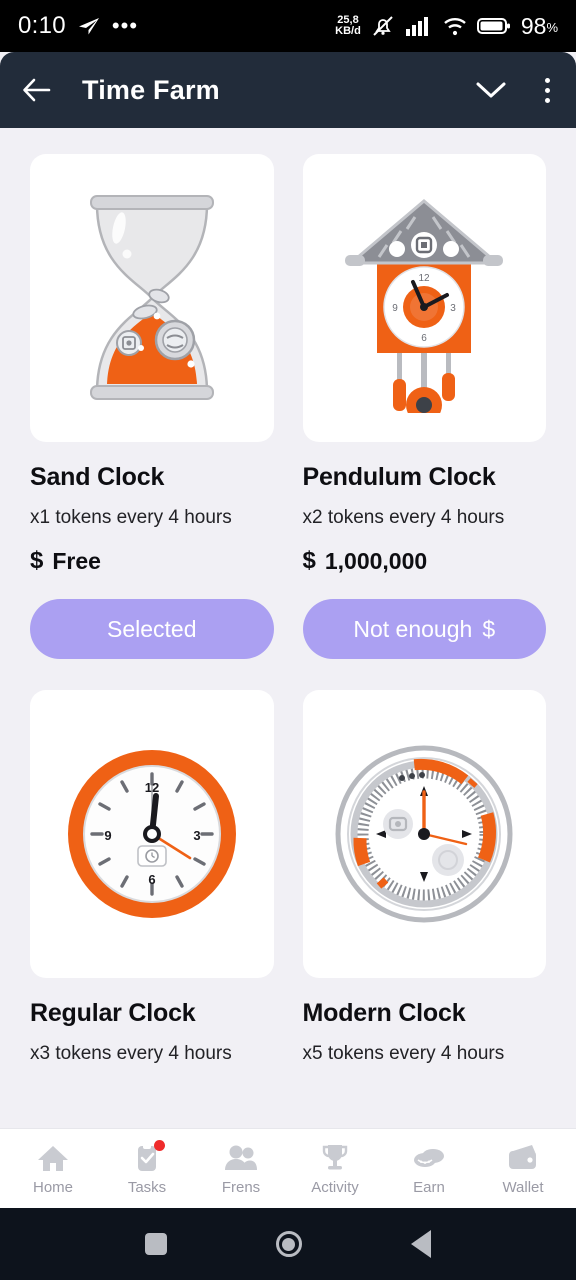 The image size is (576, 1280). I want to click on nav-label: Wallet, so click(523, 1187).